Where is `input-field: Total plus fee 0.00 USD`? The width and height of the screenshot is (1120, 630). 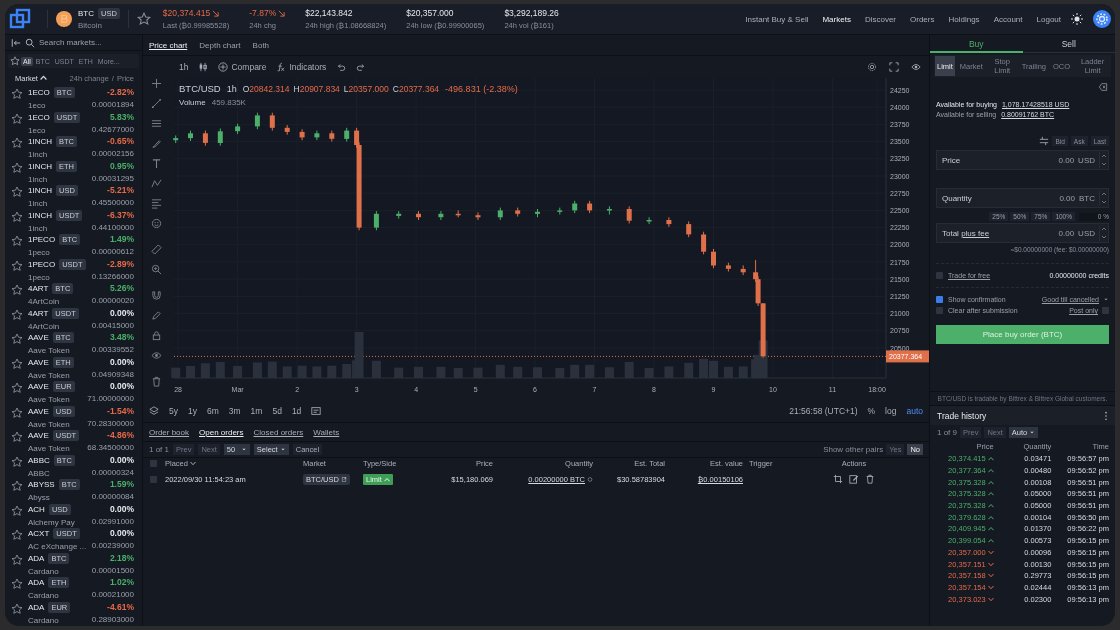
input-field: Total plus fee 0.00 USD is located at coordinates (1022, 233).